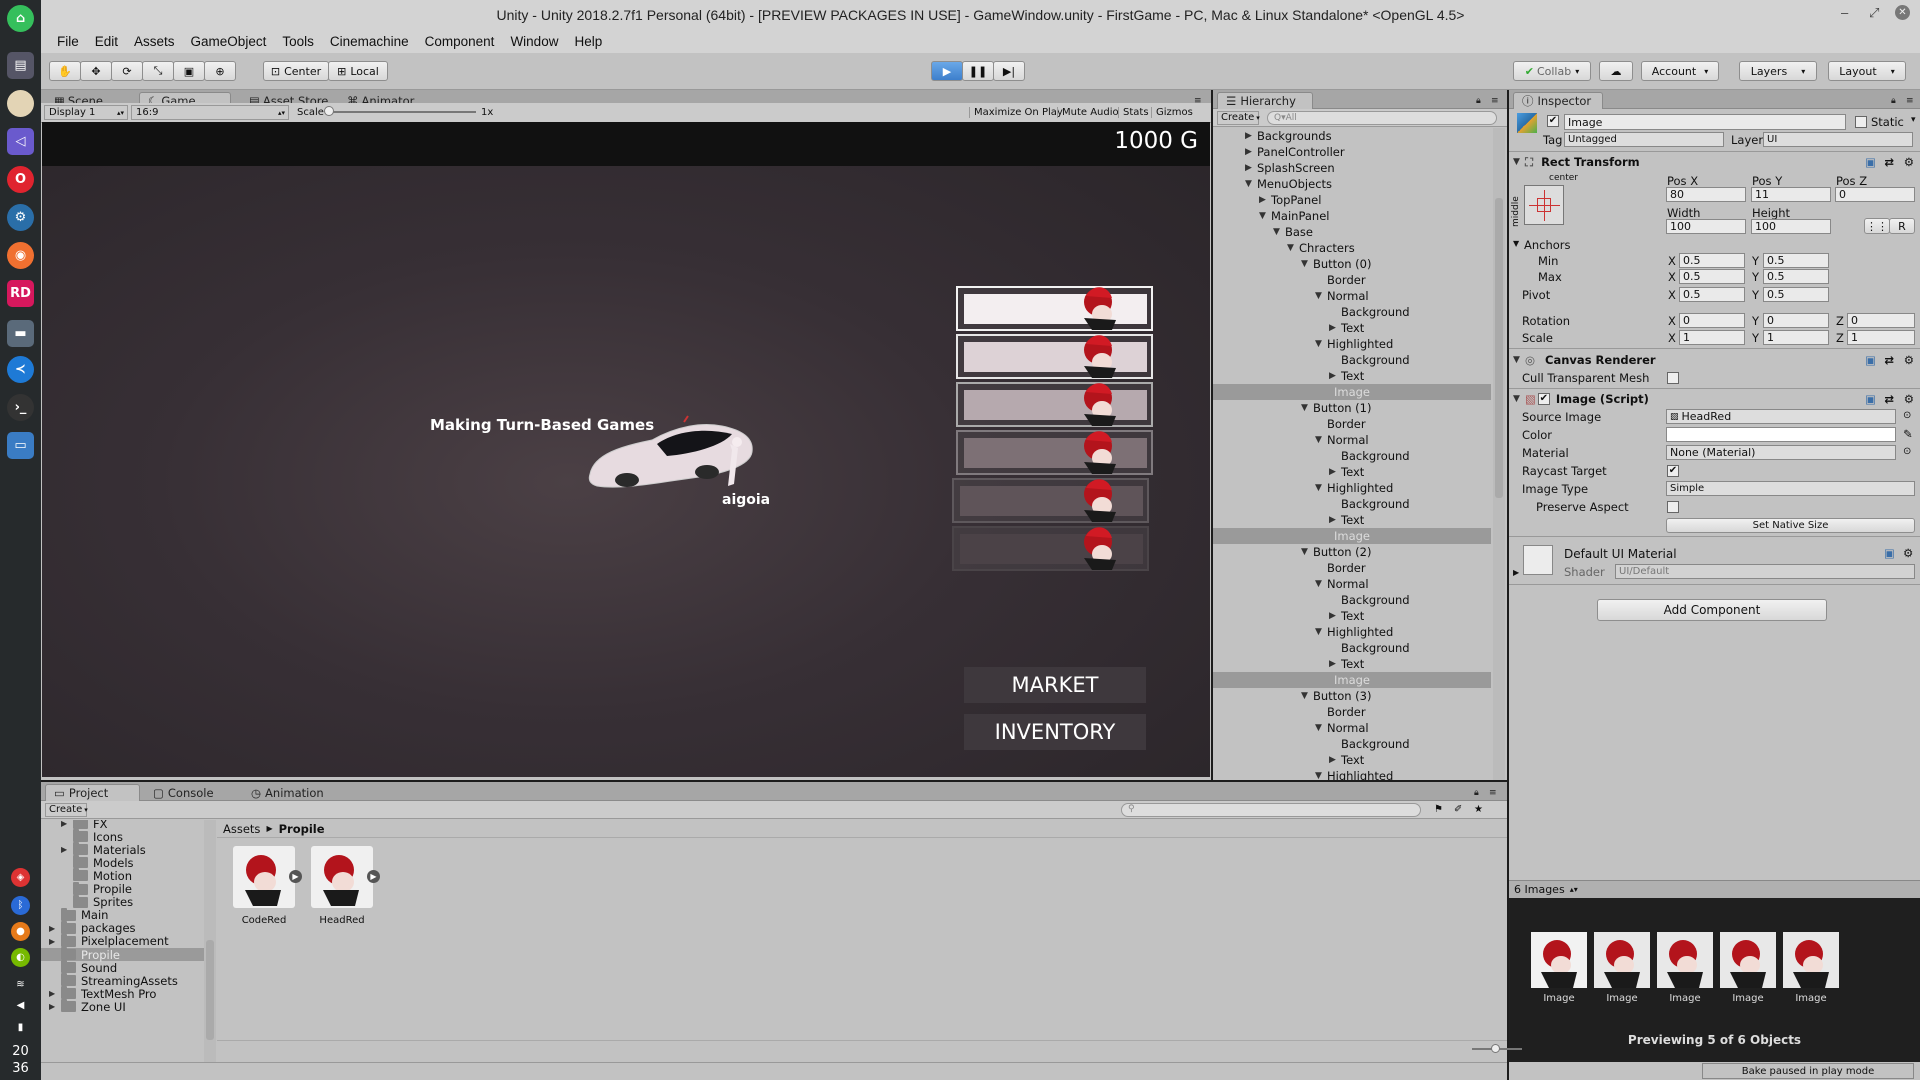  I want to click on object-name-field: Image, so click(1705, 122).